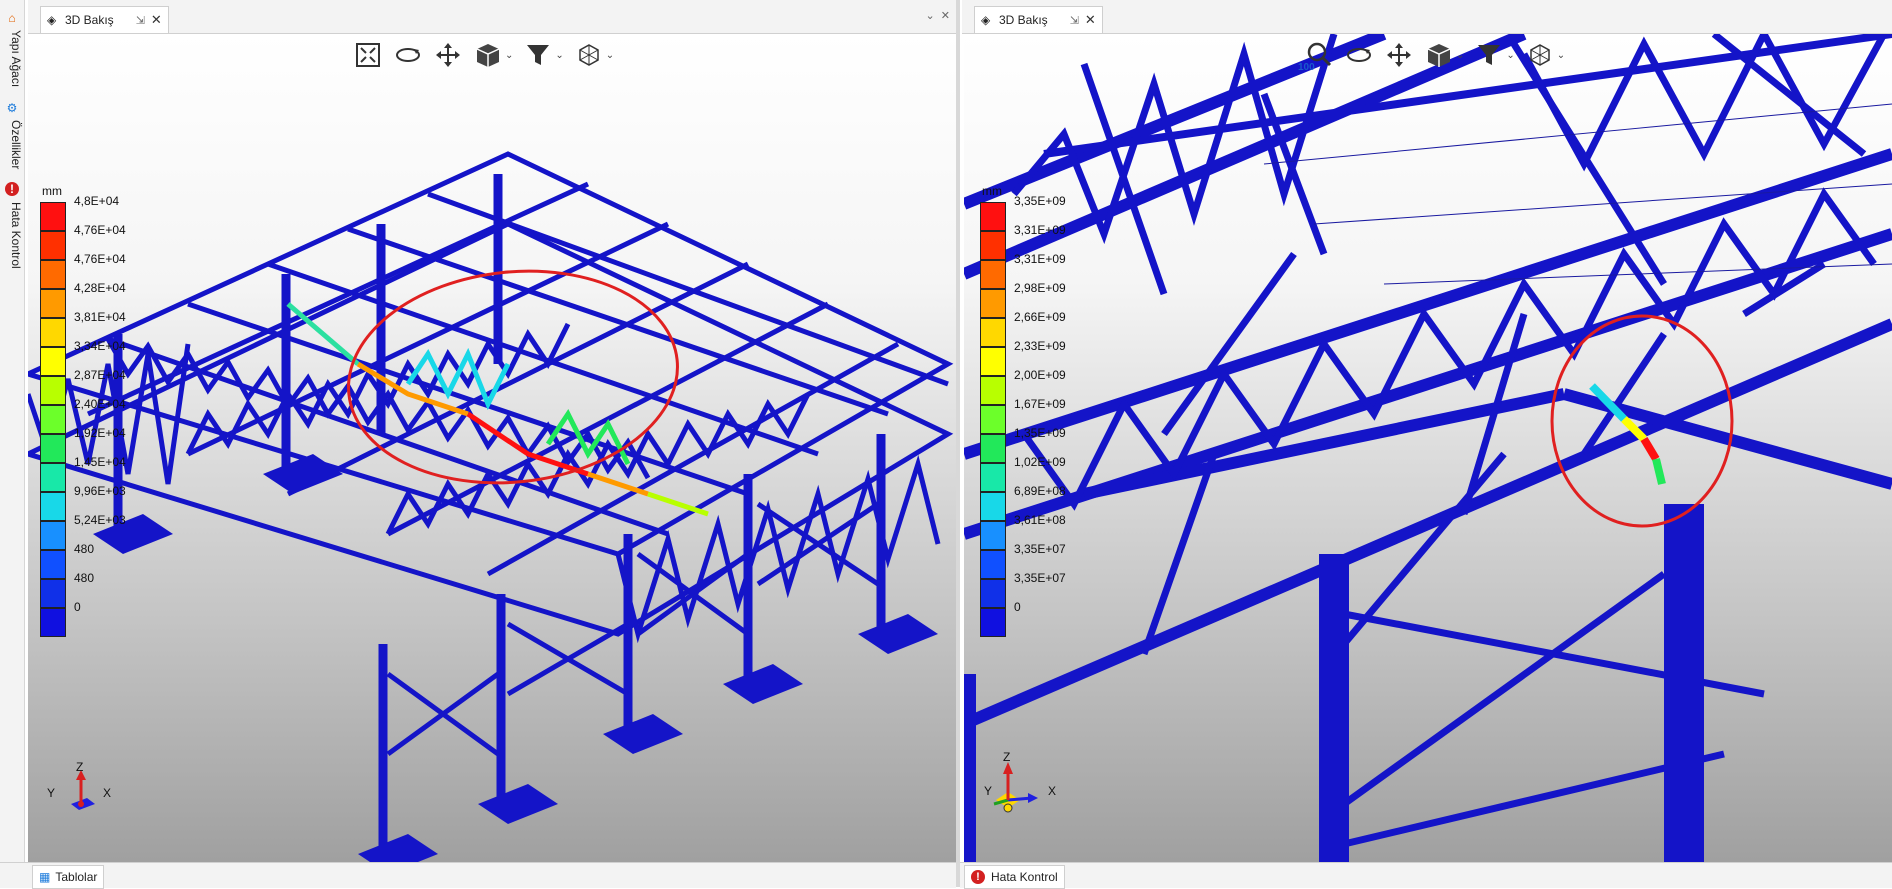 The height and width of the screenshot is (889, 1892). I want to click on legend-value-label: 5,24E+03, so click(100, 520).